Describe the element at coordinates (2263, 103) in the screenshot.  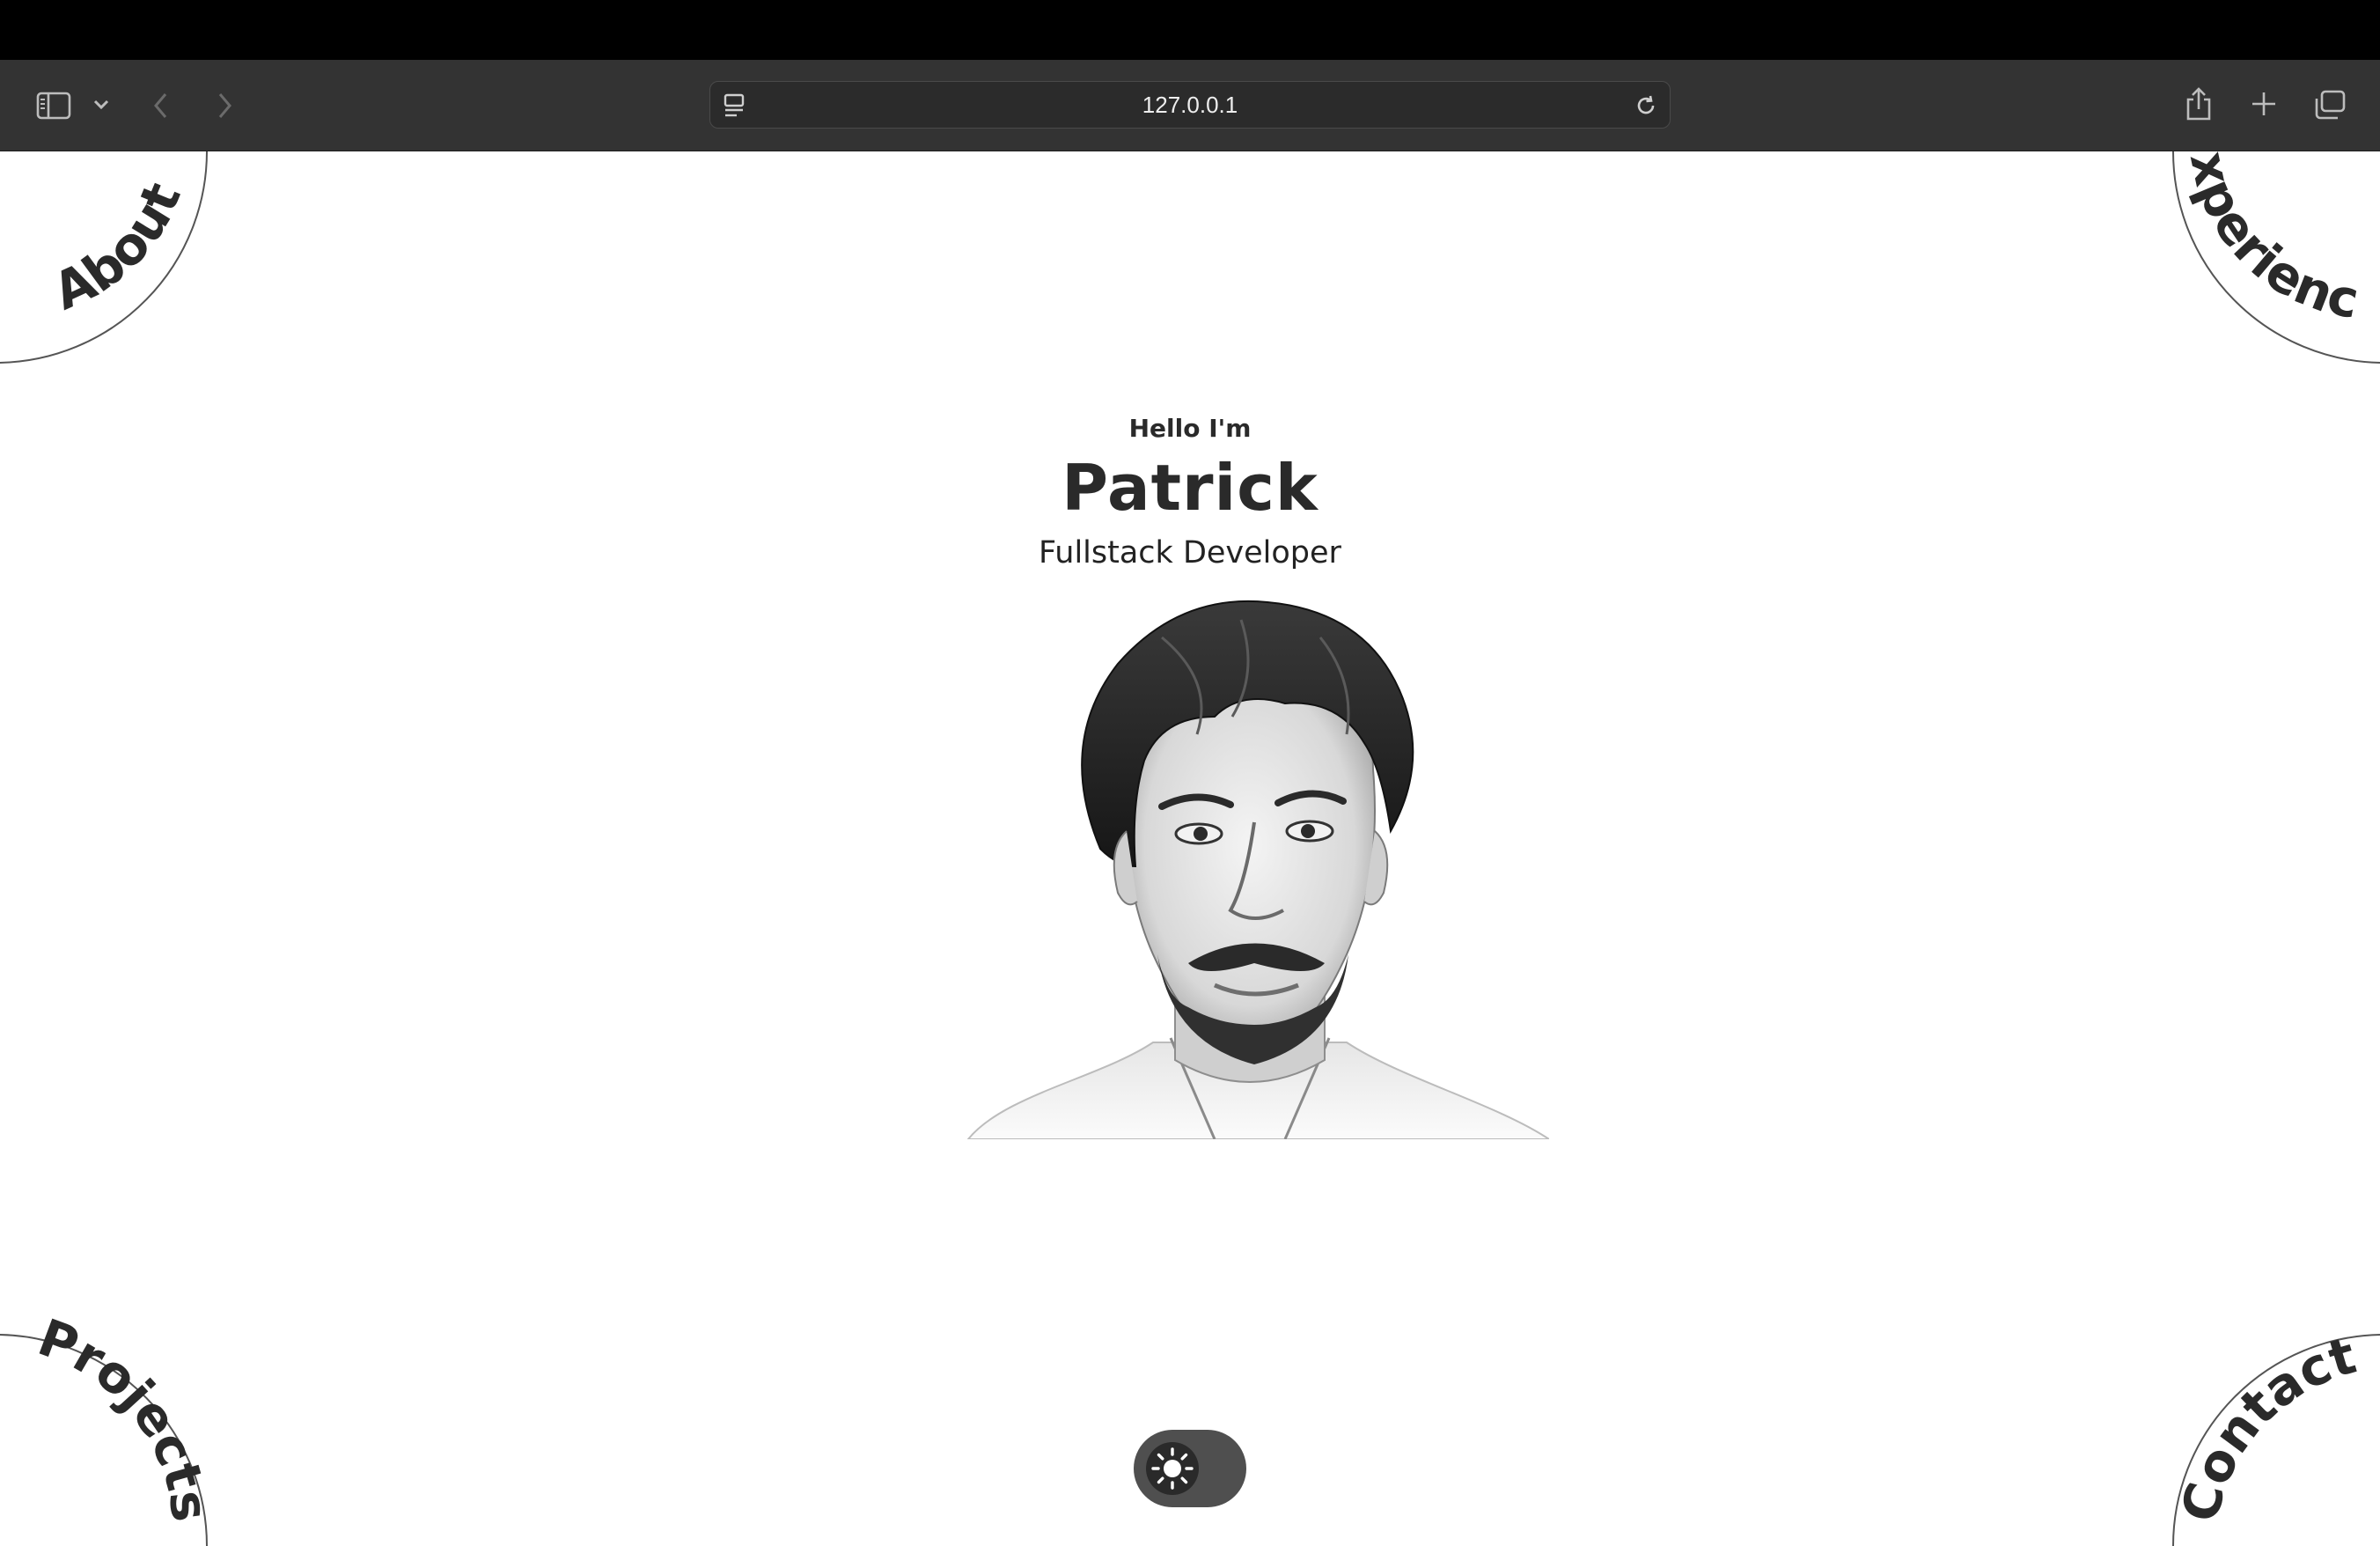
I see `new-tab-icon` at that location.